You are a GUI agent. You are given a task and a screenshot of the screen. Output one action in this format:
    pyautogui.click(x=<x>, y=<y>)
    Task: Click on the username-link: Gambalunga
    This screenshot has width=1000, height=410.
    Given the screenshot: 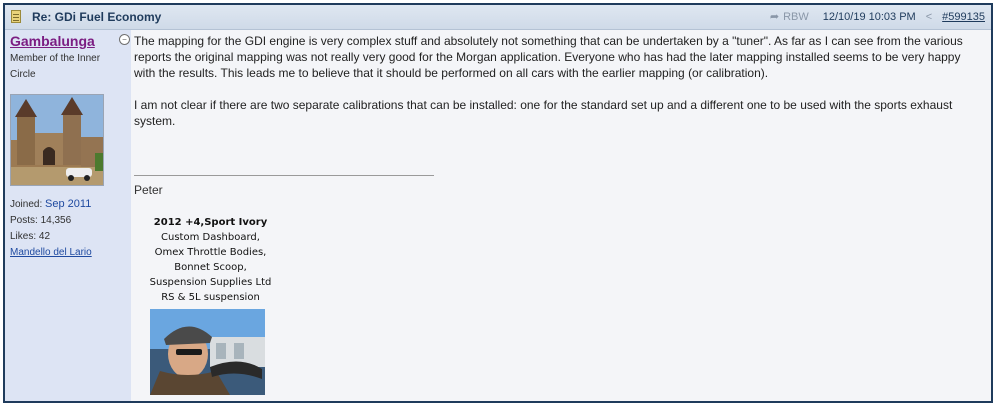 What is the action you would take?
    pyautogui.click(x=52, y=41)
    